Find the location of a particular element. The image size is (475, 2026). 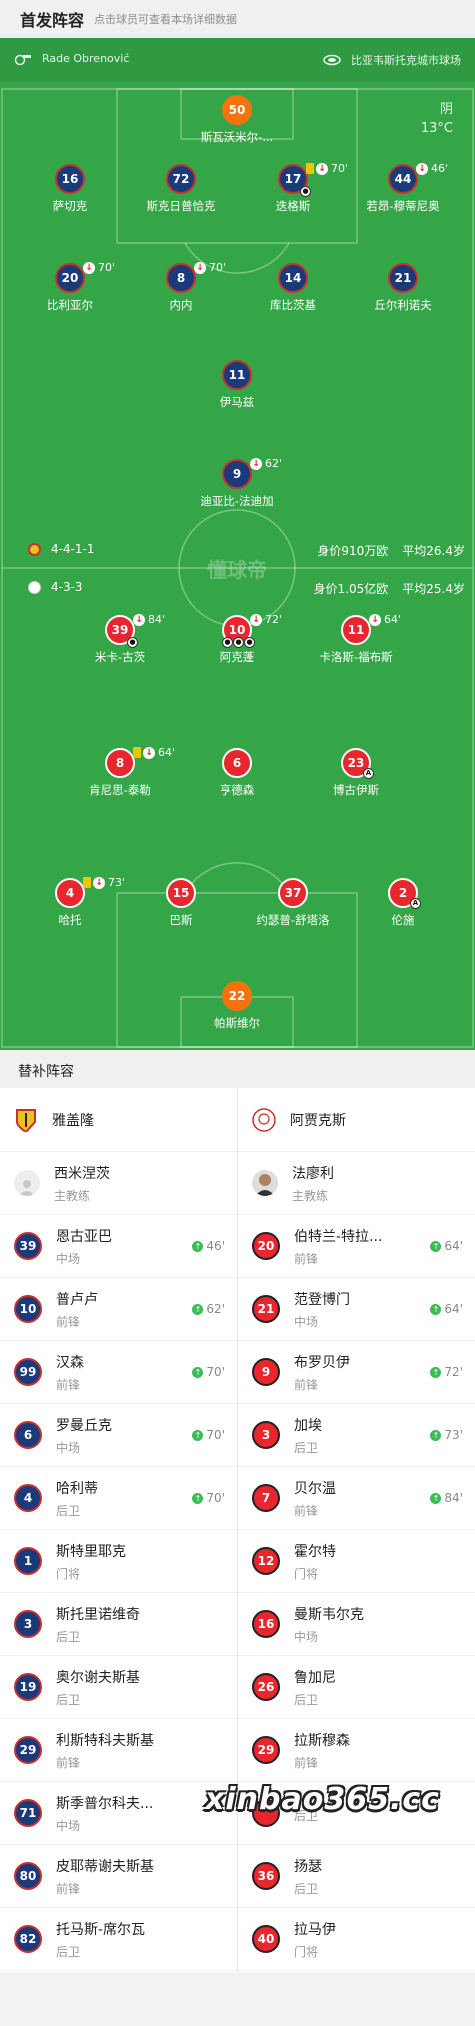

bench-player-row: 3 斯托里诺维奇 后卫 is located at coordinates (118, 1624).